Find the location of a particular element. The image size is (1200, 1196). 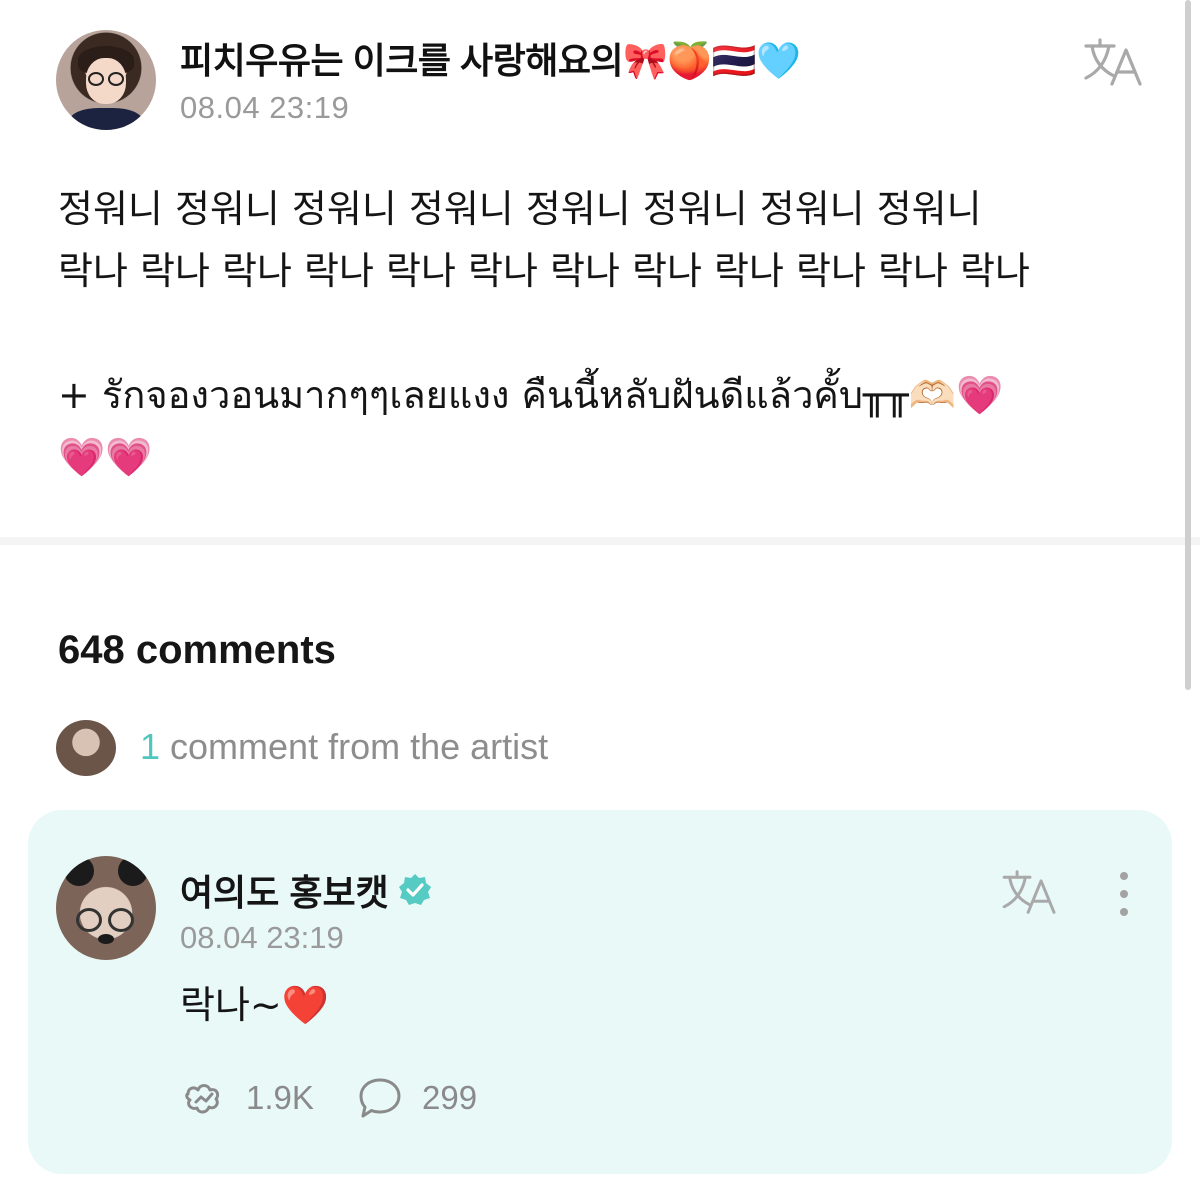

comment-author-name: 여의도 홍보캣 is located at coordinates (284, 892).